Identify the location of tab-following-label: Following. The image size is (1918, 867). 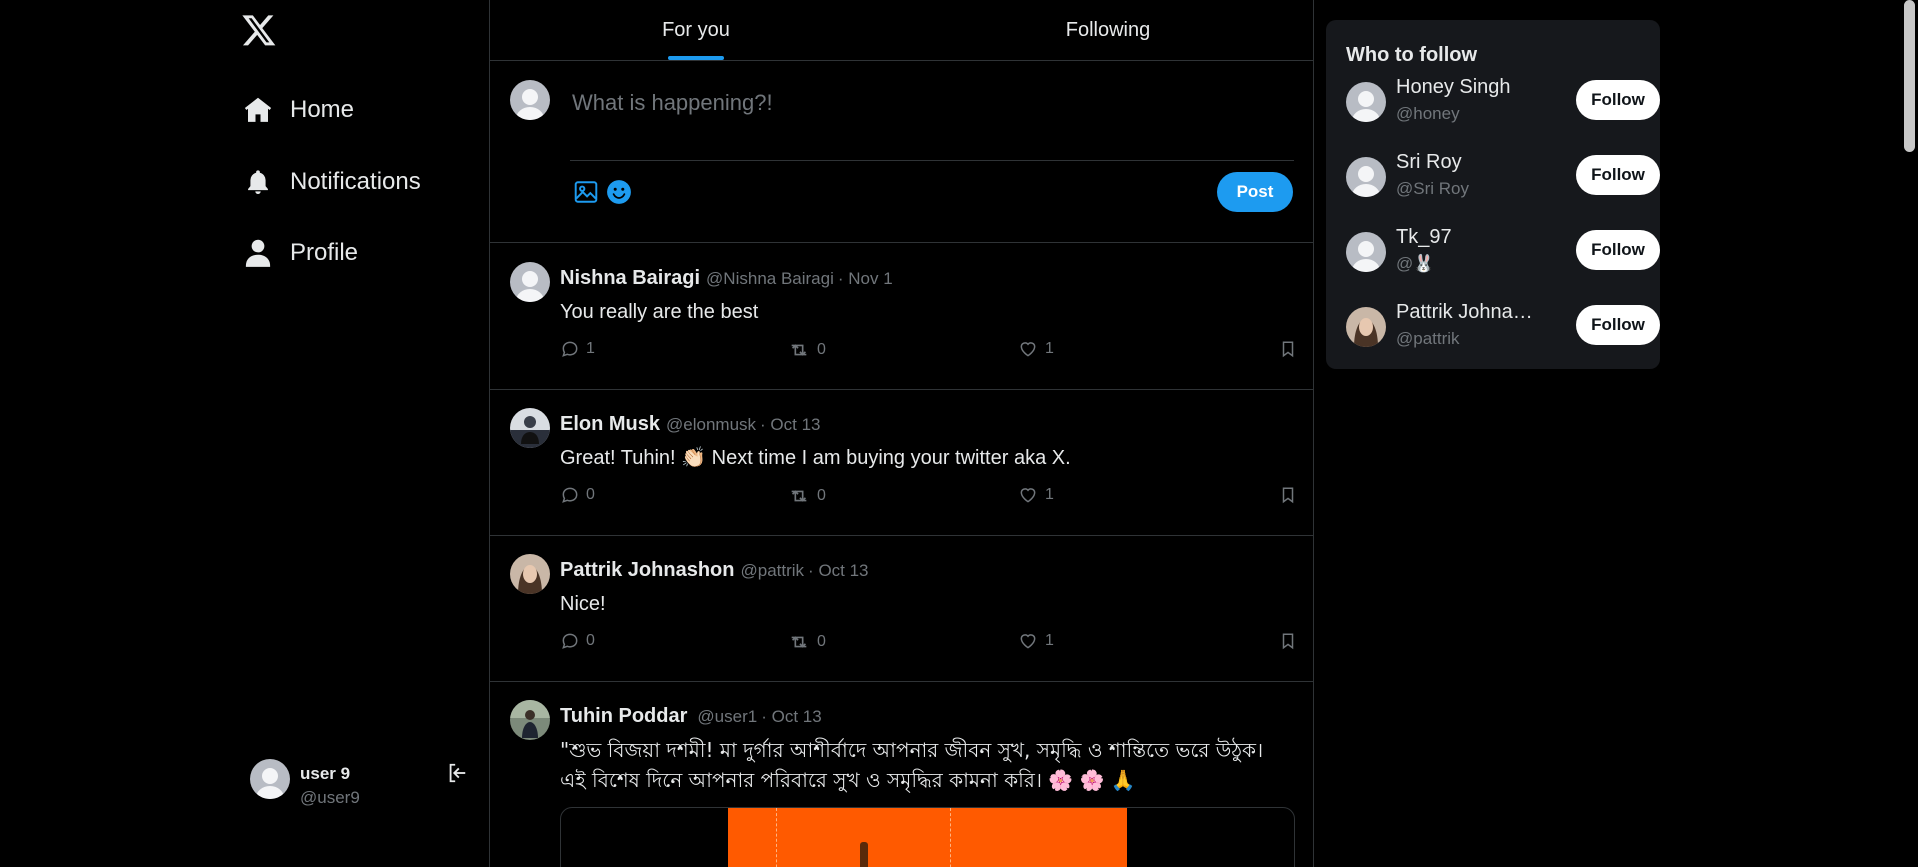
(1108, 29).